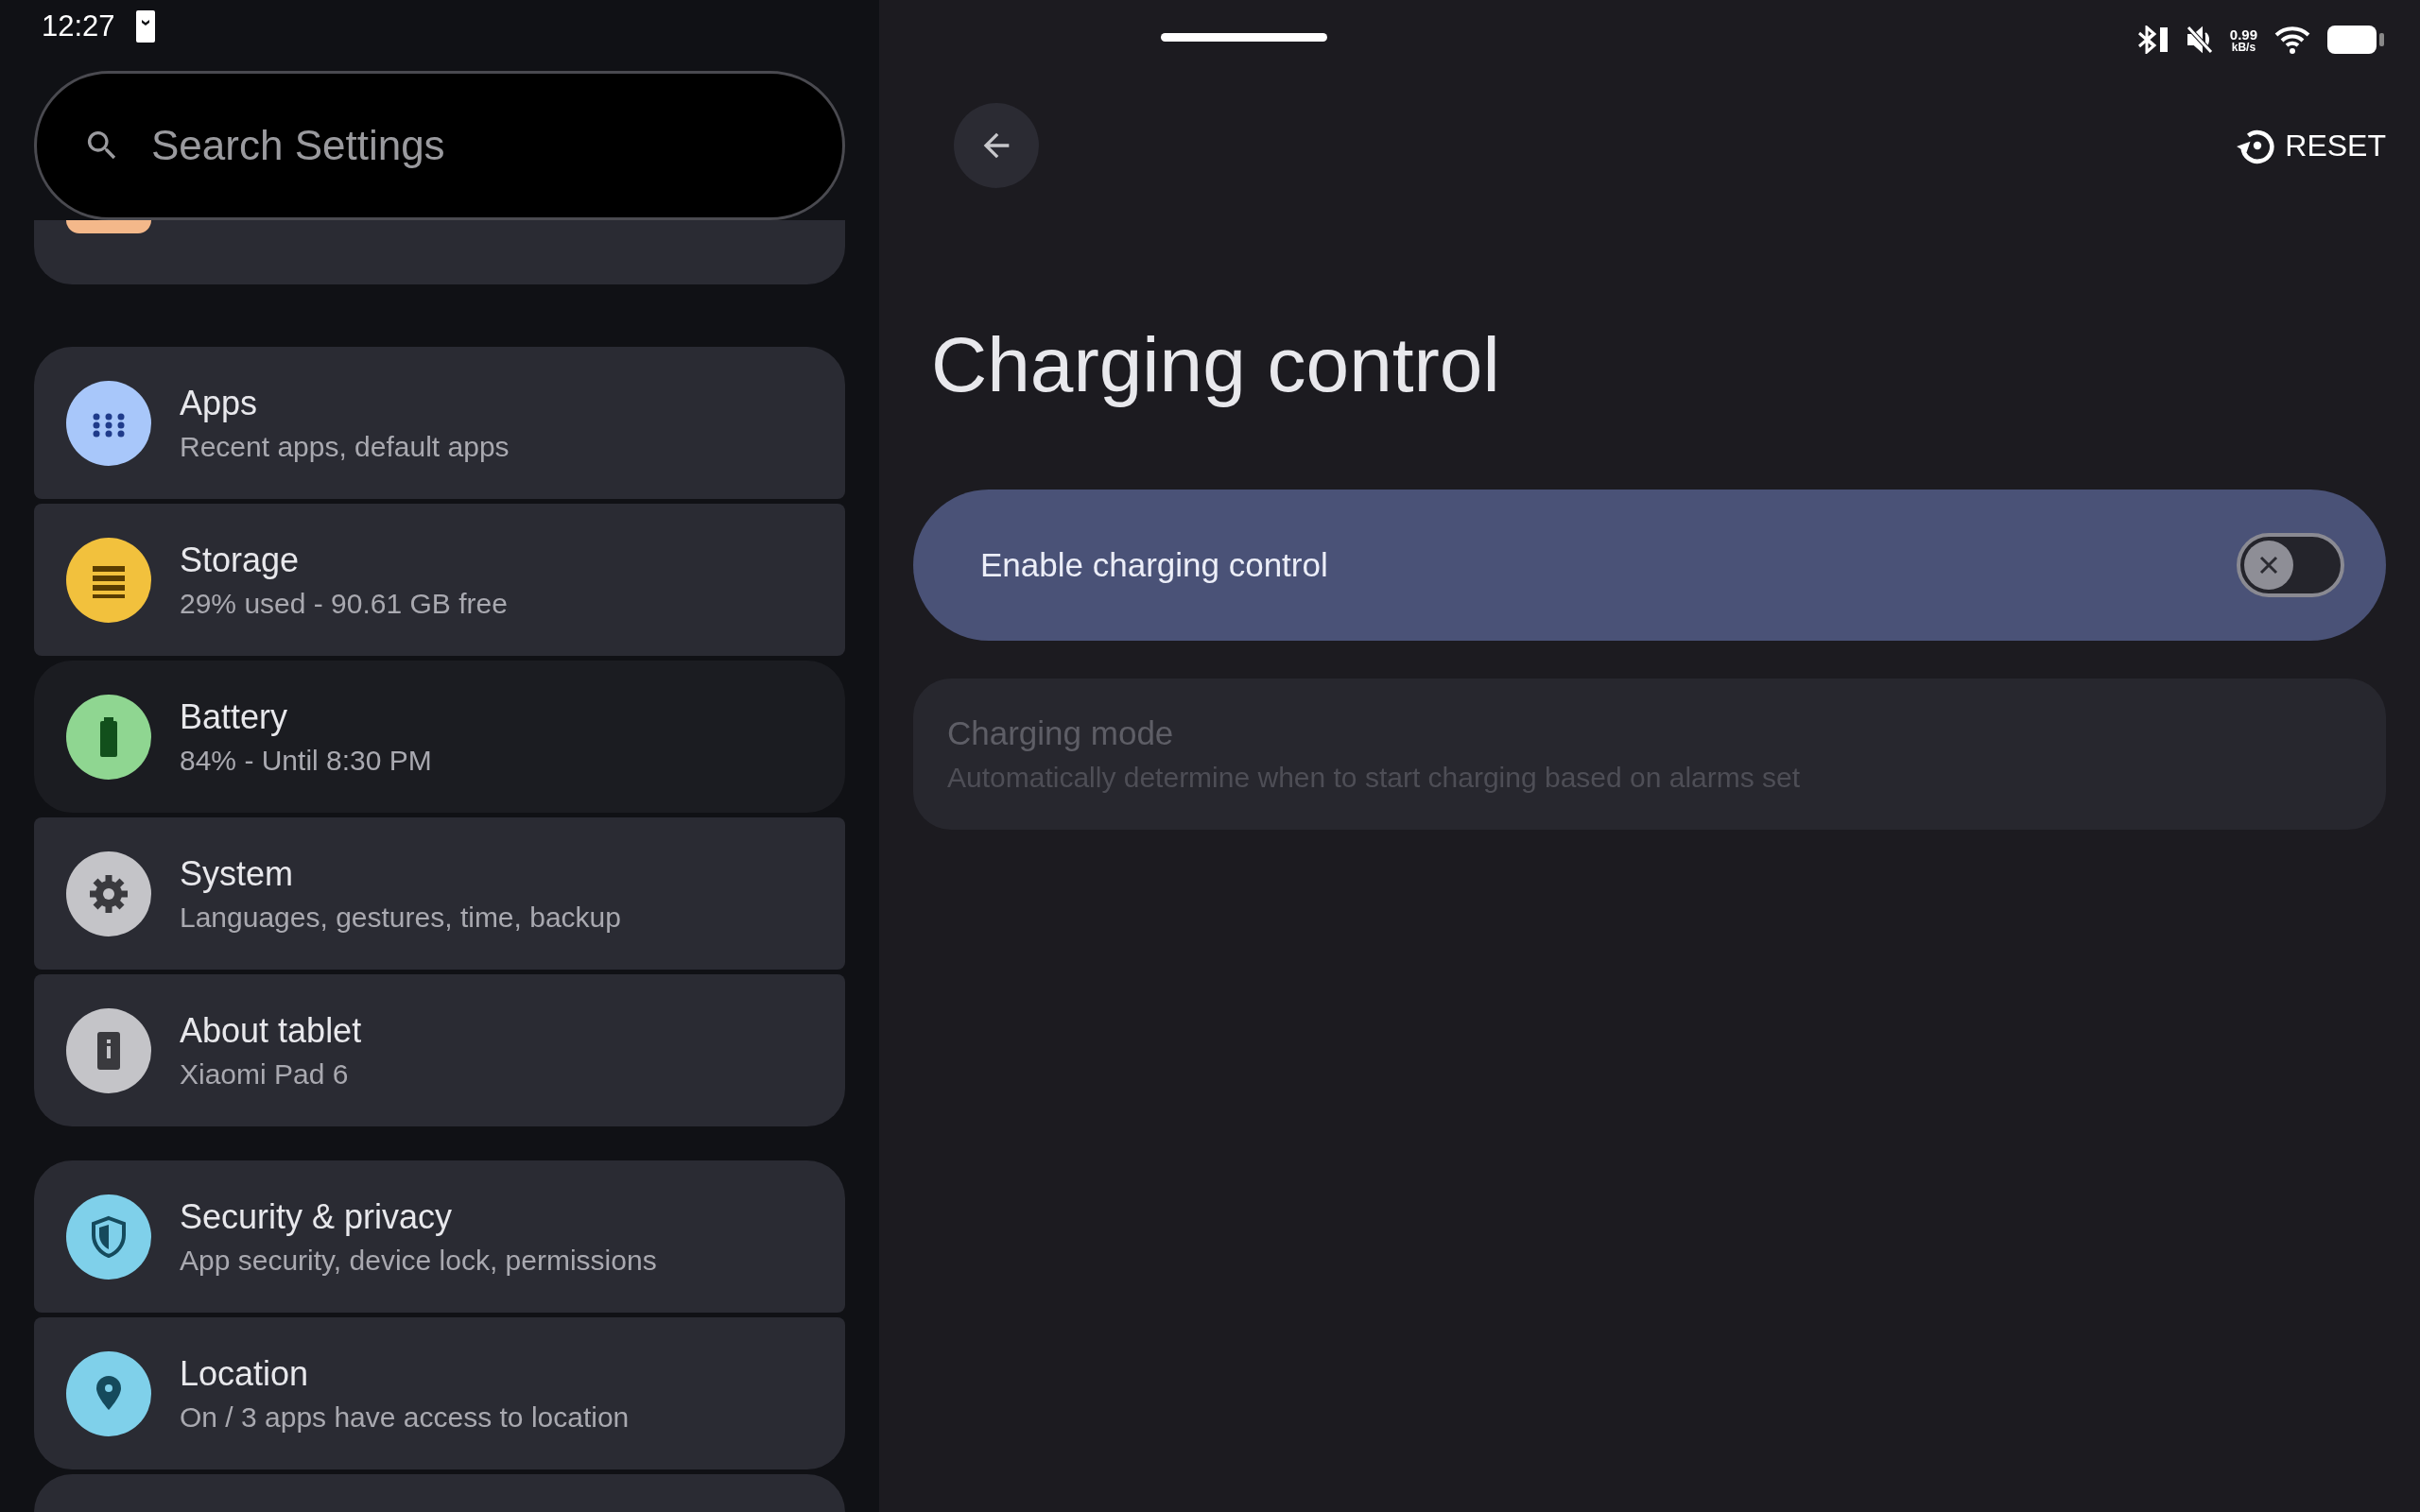 This screenshot has width=2420, height=1512. I want to click on settings-item: About tablet Xiaomi Pad 6, so click(439, 1050).